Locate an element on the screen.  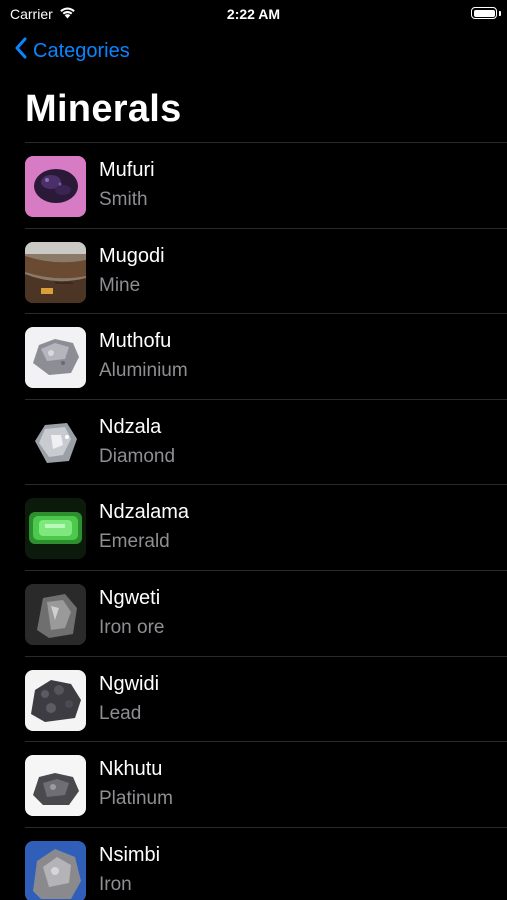
diamond-photo is located at coordinates (55, 443).